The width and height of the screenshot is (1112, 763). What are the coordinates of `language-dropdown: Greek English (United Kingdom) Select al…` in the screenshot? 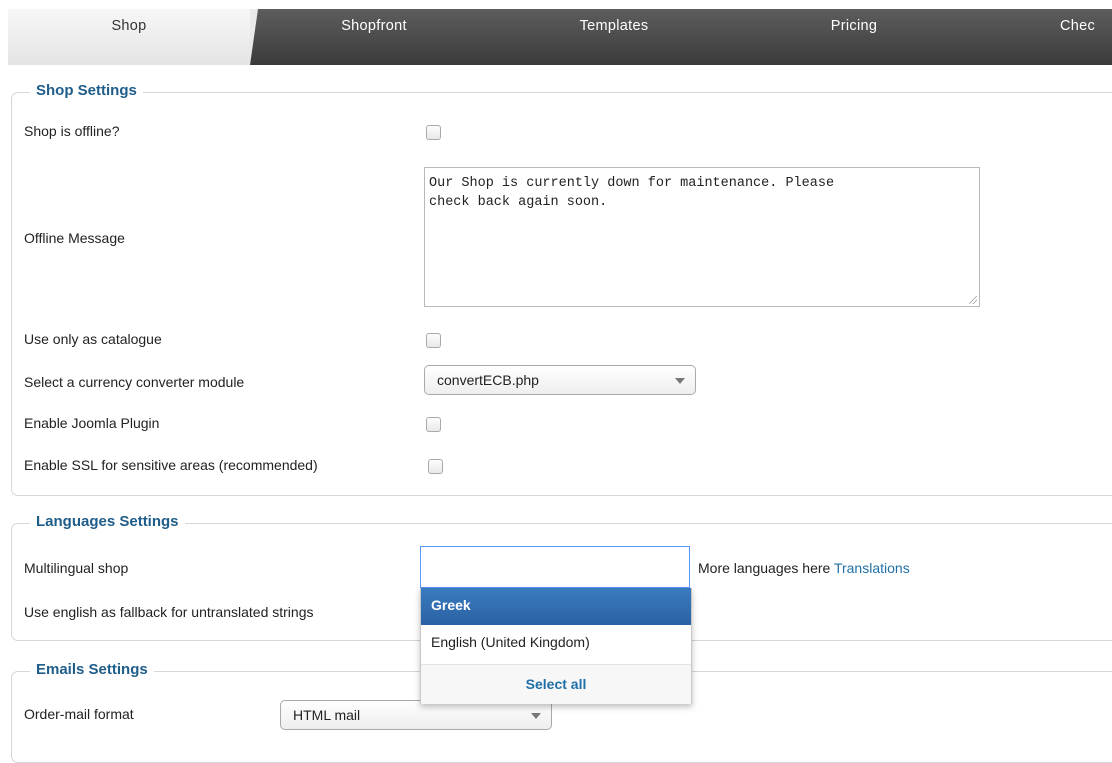 It's located at (556, 646).